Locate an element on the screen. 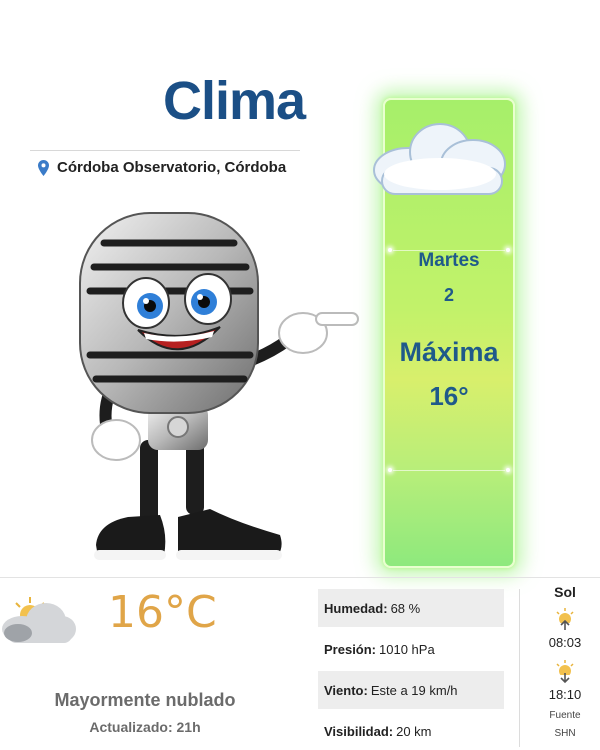 The height and width of the screenshot is (750, 600). forecast-max-label: Máxima is located at coordinates (449, 352).